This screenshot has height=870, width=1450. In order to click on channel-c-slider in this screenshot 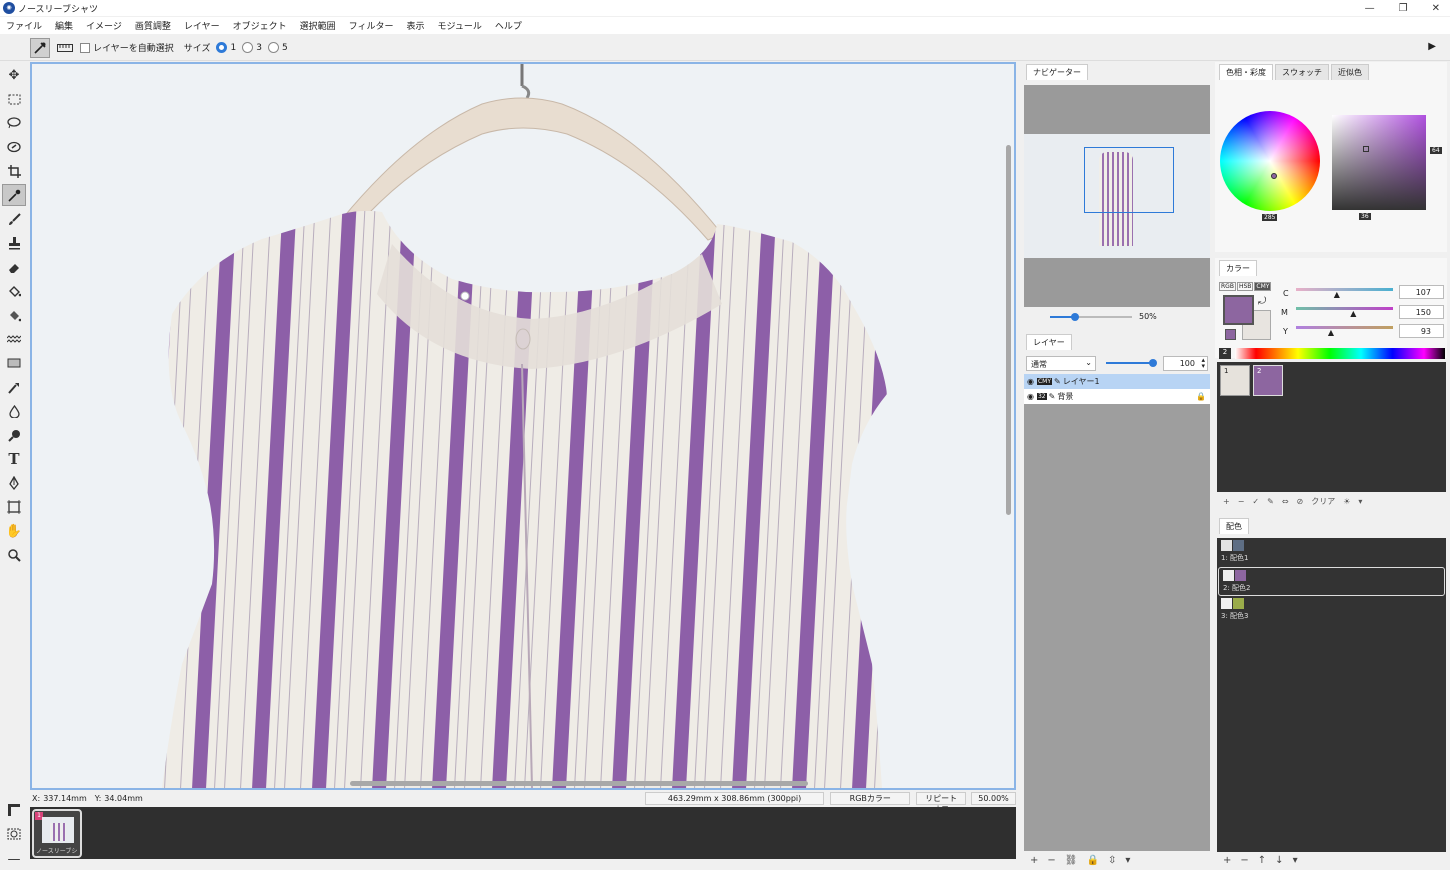, I will do `click(1344, 289)`.